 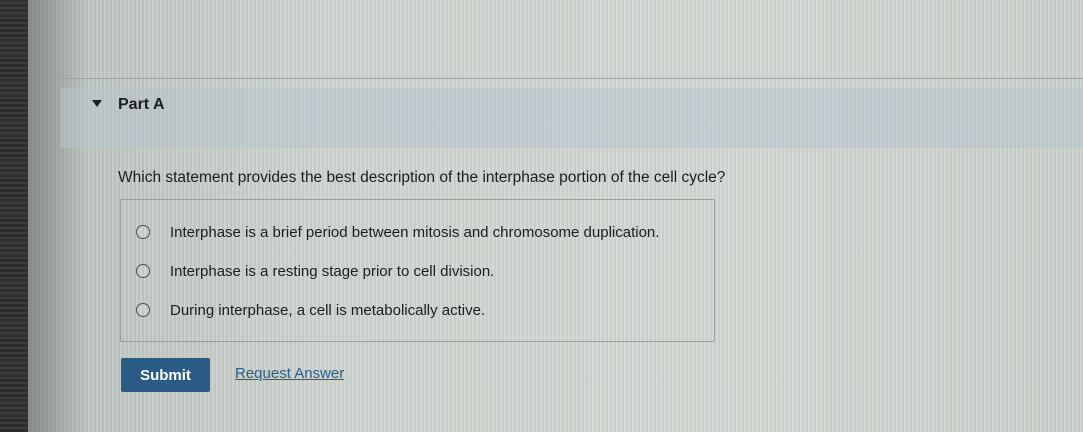 I want to click on request-answer-link: Request Answer, so click(x=289, y=373).